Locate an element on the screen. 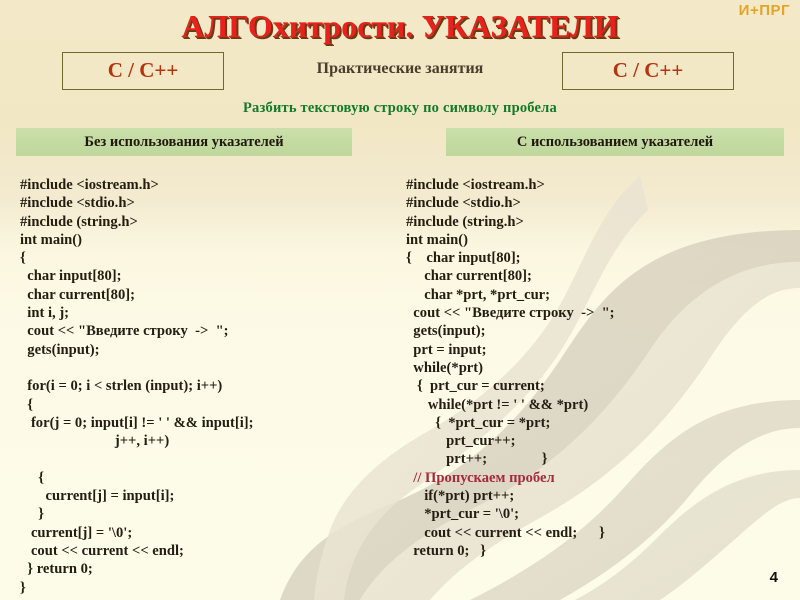  column-heading-left-text: Без использования указателей is located at coordinates (184, 141).